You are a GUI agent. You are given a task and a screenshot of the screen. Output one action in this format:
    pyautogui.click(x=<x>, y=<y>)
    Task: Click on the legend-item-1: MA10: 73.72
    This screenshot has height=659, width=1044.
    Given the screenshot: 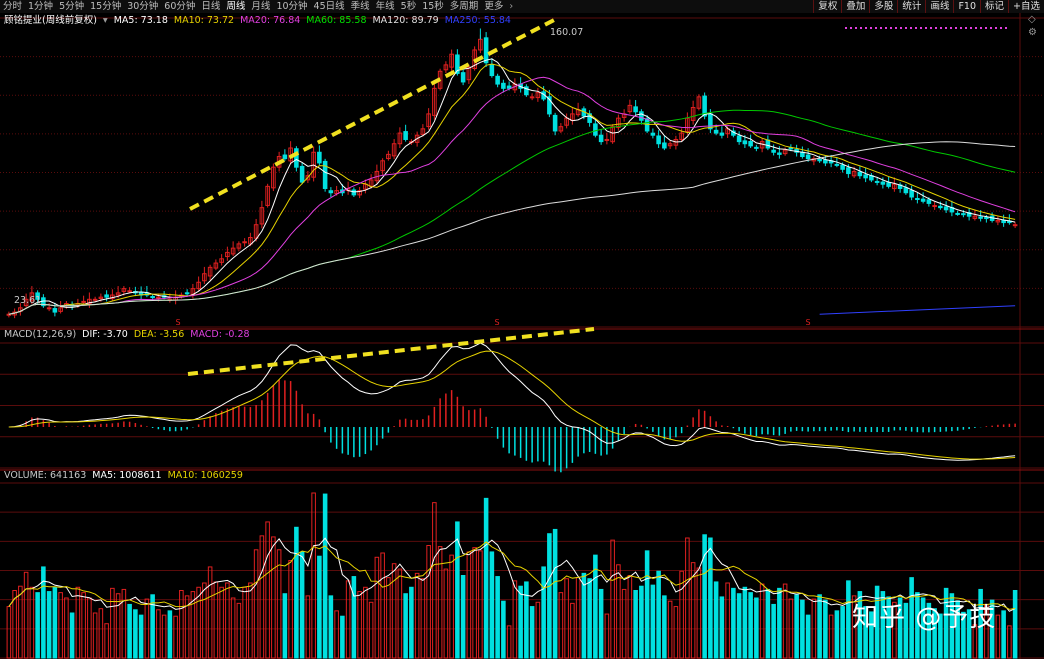 What is the action you would take?
    pyautogui.click(x=204, y=20)
    